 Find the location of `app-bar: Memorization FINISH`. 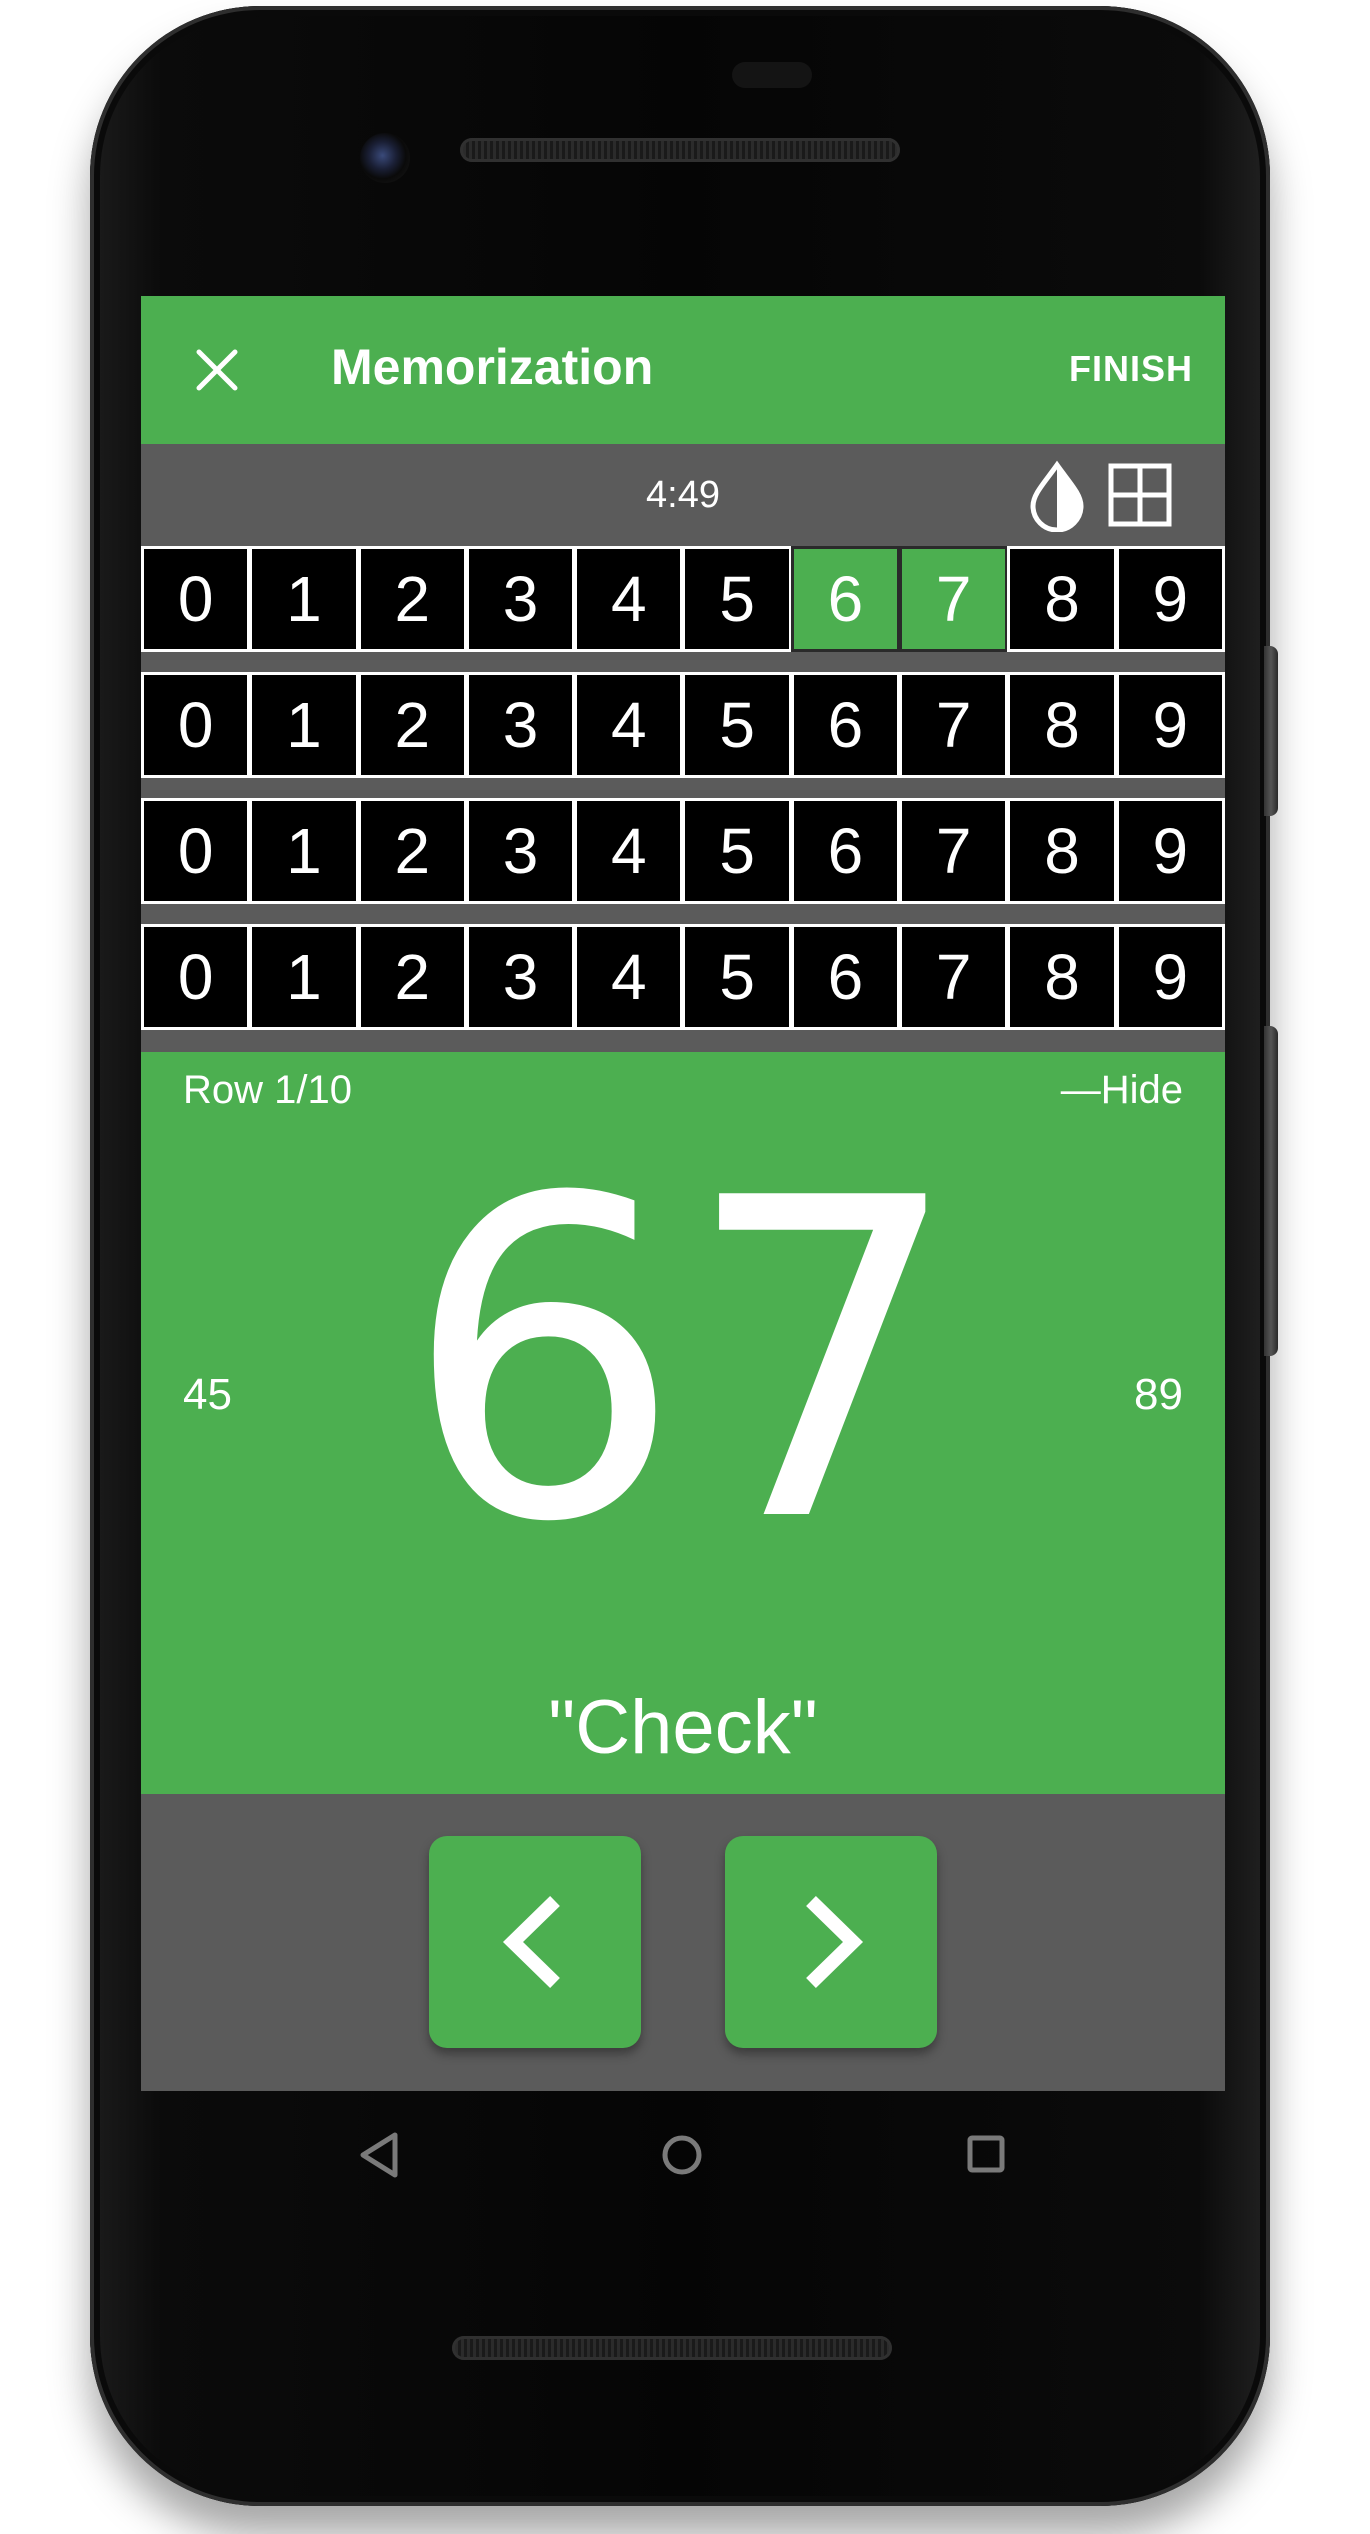

app-bar: Memorization FINISH is located at coordinates (683, 370).